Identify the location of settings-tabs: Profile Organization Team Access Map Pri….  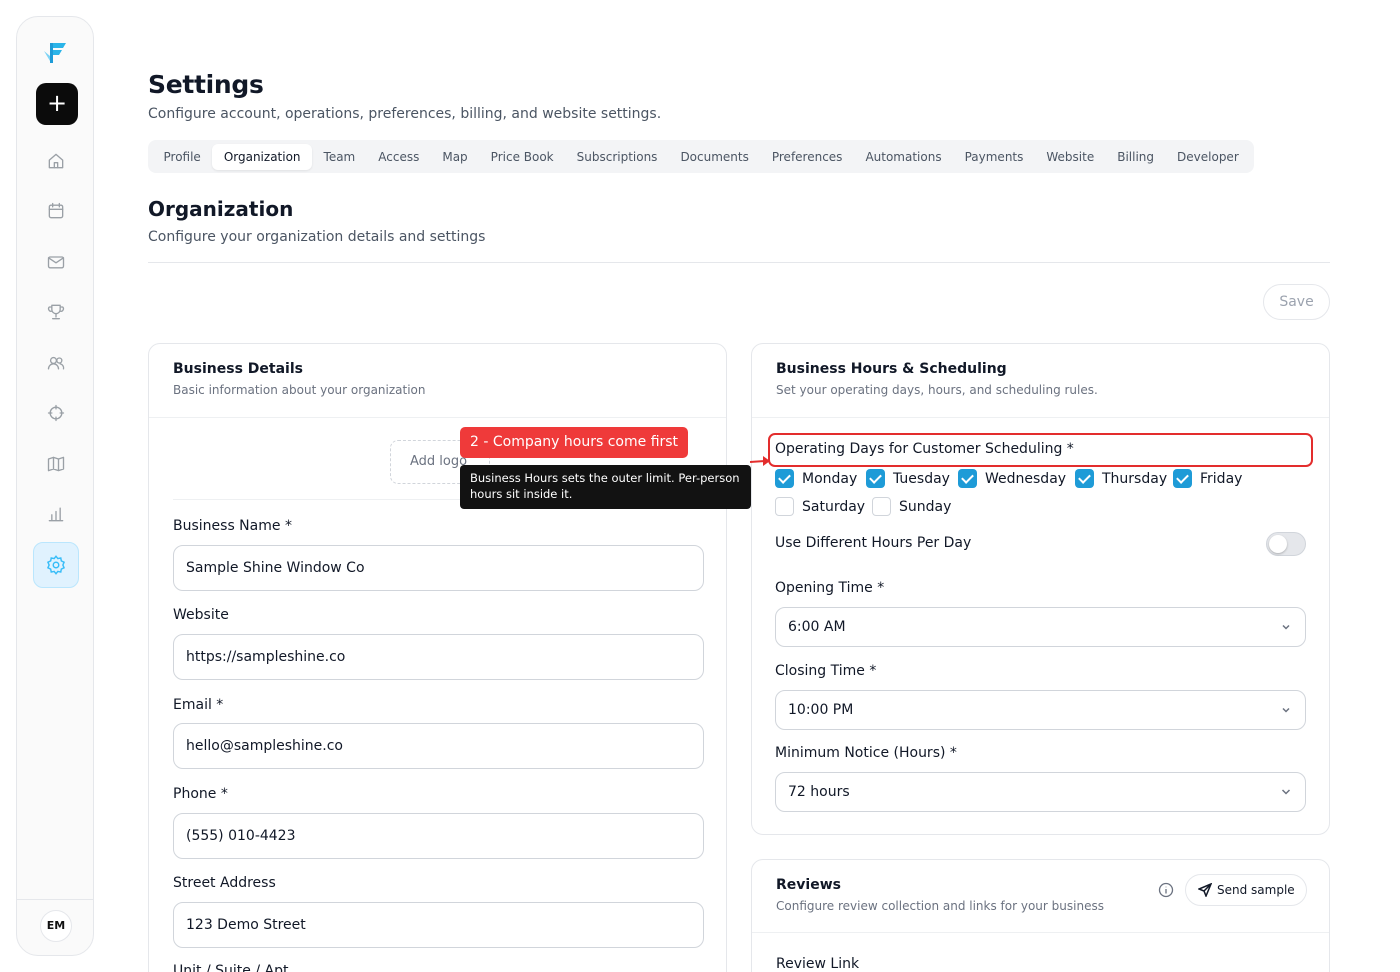
(701, 156).